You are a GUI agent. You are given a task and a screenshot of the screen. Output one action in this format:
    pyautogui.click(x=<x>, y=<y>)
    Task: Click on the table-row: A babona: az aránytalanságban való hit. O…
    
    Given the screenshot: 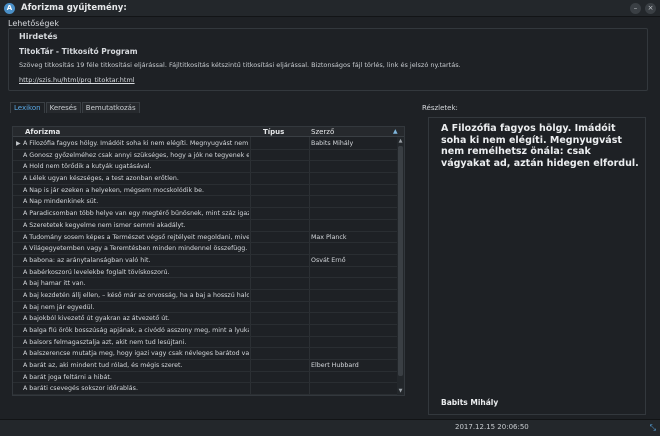 What is the action you would take?
    pyautogui.click(x=205, y=261)
    